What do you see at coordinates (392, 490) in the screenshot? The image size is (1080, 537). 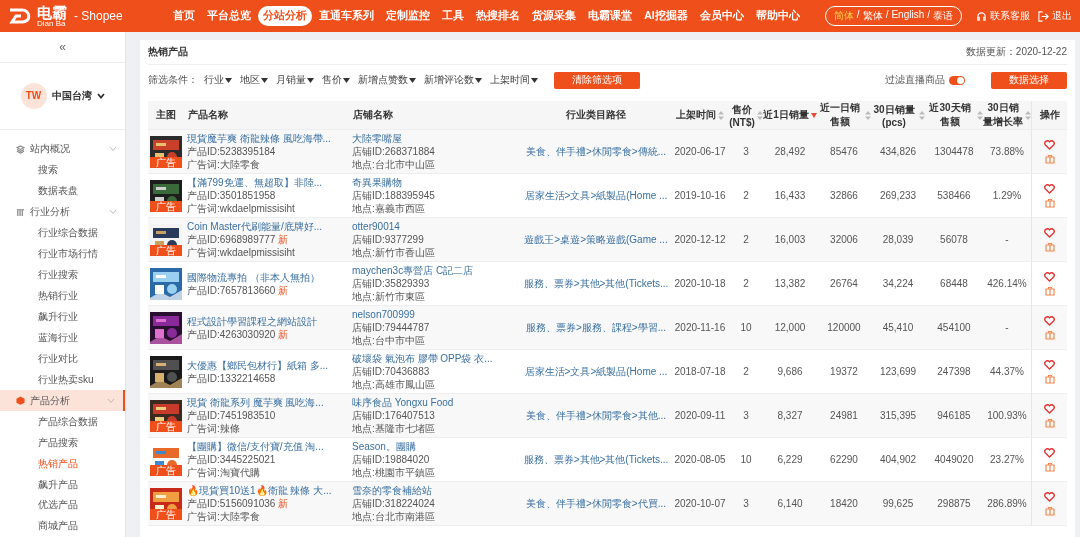 I see `shop-name-link: 雪奈的零食補給站` at bounding box center [392, 490].